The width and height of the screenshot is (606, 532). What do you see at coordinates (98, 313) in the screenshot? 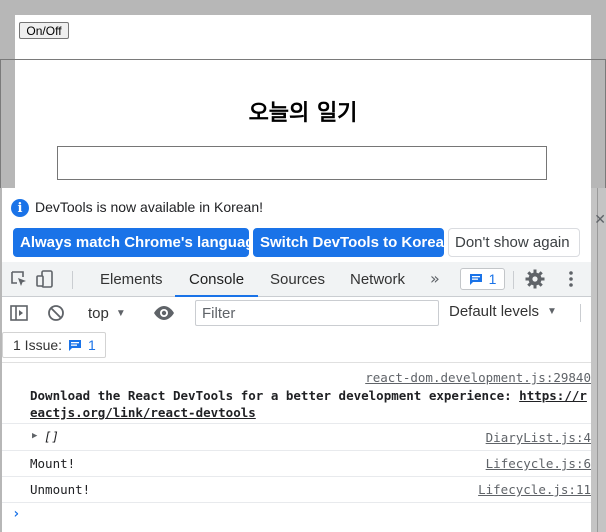
I see `context-value: top` at bounding box center [98, 313].